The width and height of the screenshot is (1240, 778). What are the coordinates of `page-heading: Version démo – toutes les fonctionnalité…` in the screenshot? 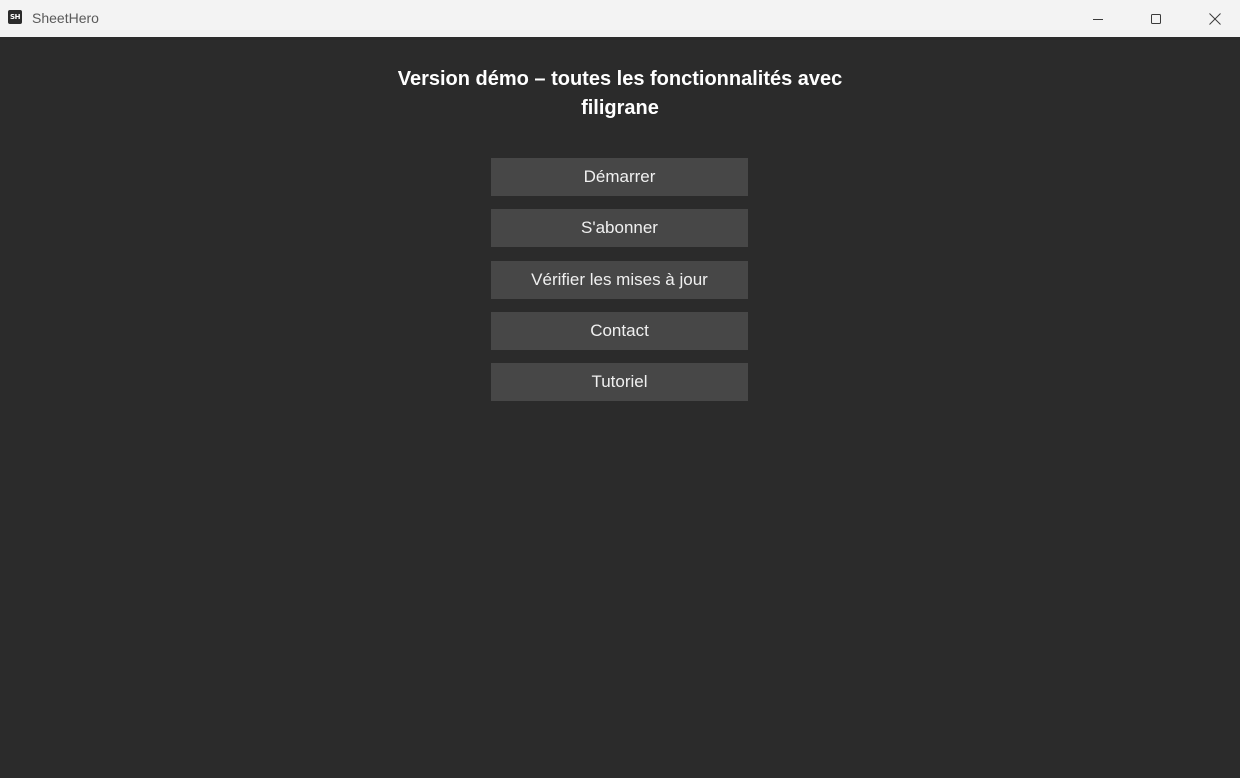 It's located at (620, 93).